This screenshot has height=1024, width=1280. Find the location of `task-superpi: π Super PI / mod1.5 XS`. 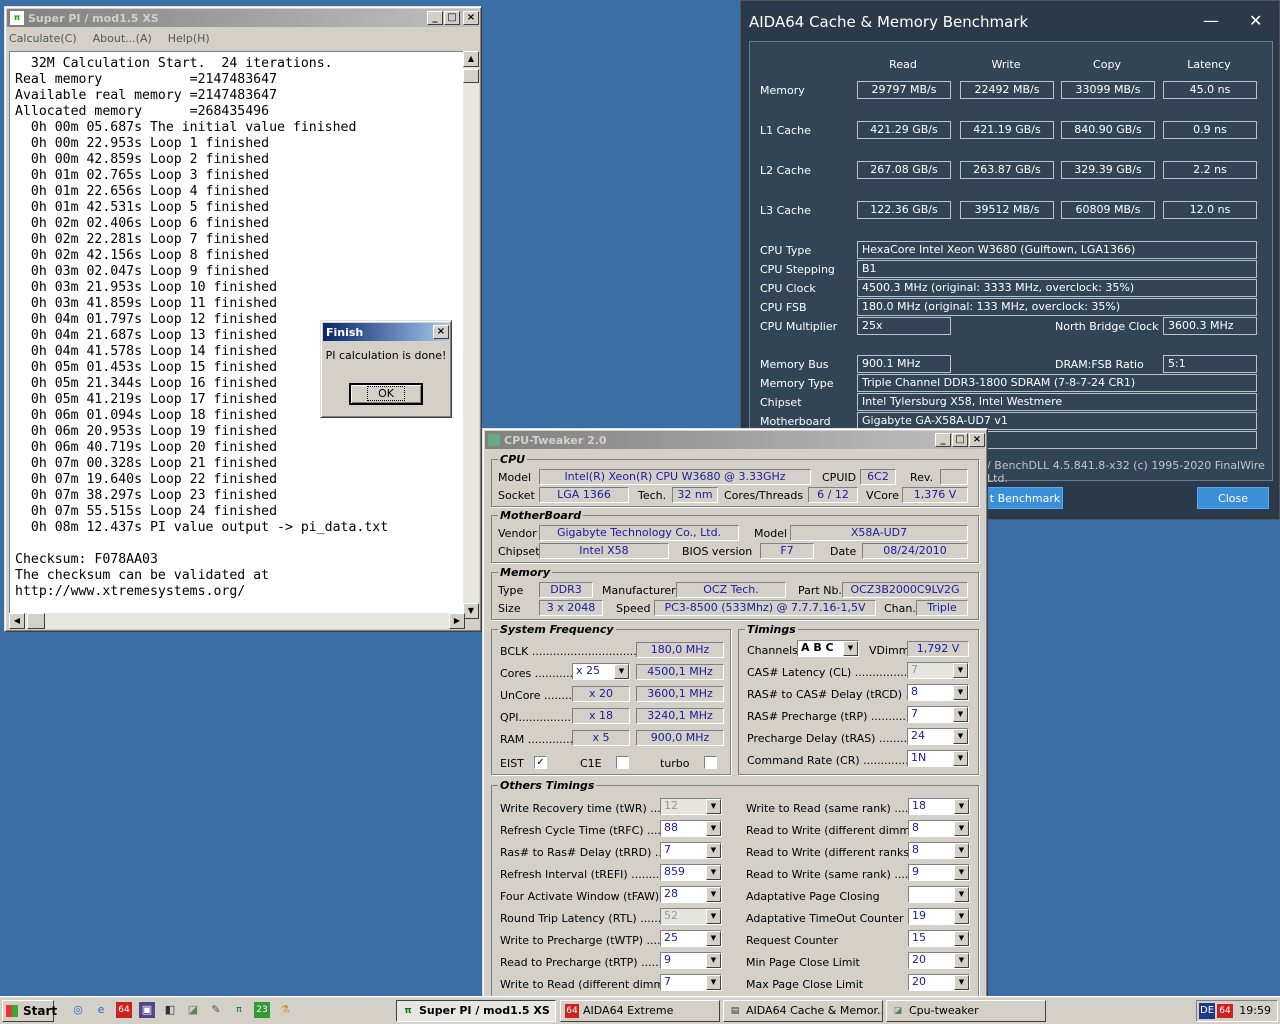

task-superpi: π Super PI / mod1.5 XS is located at coordinates (476, 1011).